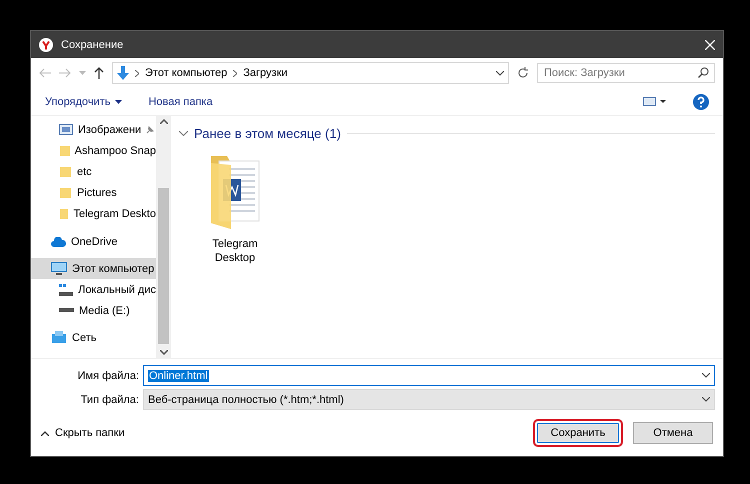 The image size is (750, 484). I want to click on view-icon, so click(655, 101).